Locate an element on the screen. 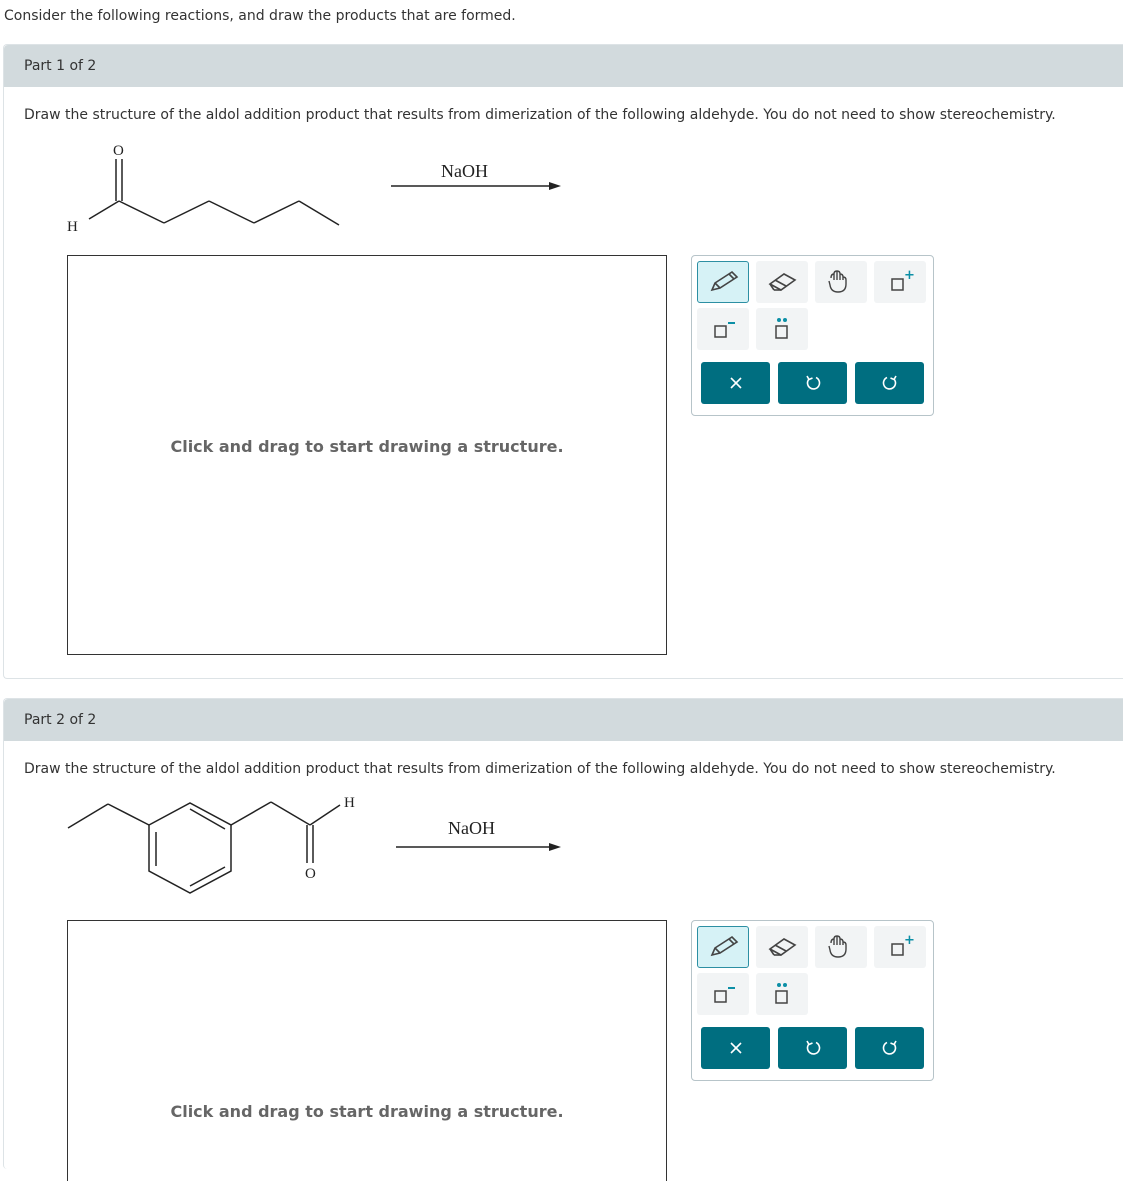 This screenshot has height=1181, width=1123. part-1-reaction-scheme: O H NaOH is located at coordinates (314, 189).